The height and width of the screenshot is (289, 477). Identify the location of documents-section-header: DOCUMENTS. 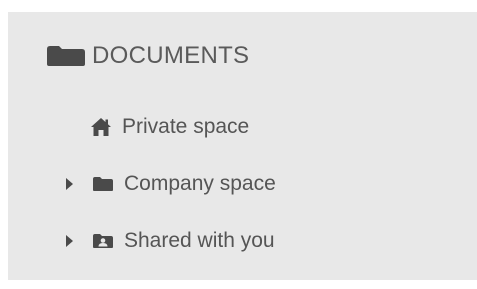
(147, 56).